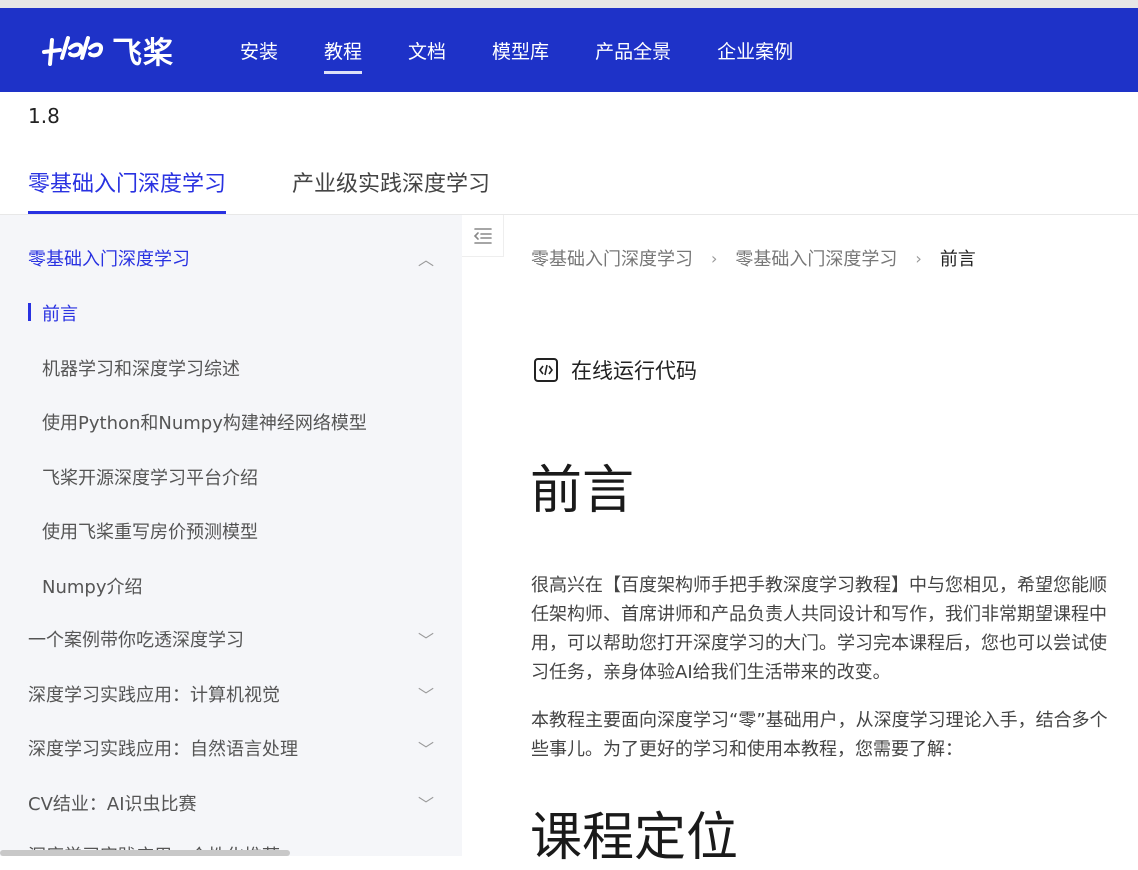 The height and width of the screenshot is (870, 1138). I want to click on nav-item-cases: 企业案例, so click(755, 50).